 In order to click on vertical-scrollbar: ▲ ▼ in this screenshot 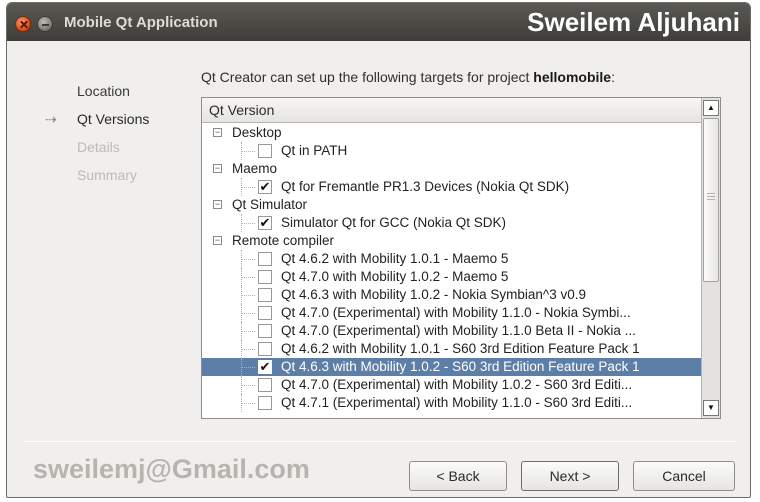, I will do `click(710, 258)`.